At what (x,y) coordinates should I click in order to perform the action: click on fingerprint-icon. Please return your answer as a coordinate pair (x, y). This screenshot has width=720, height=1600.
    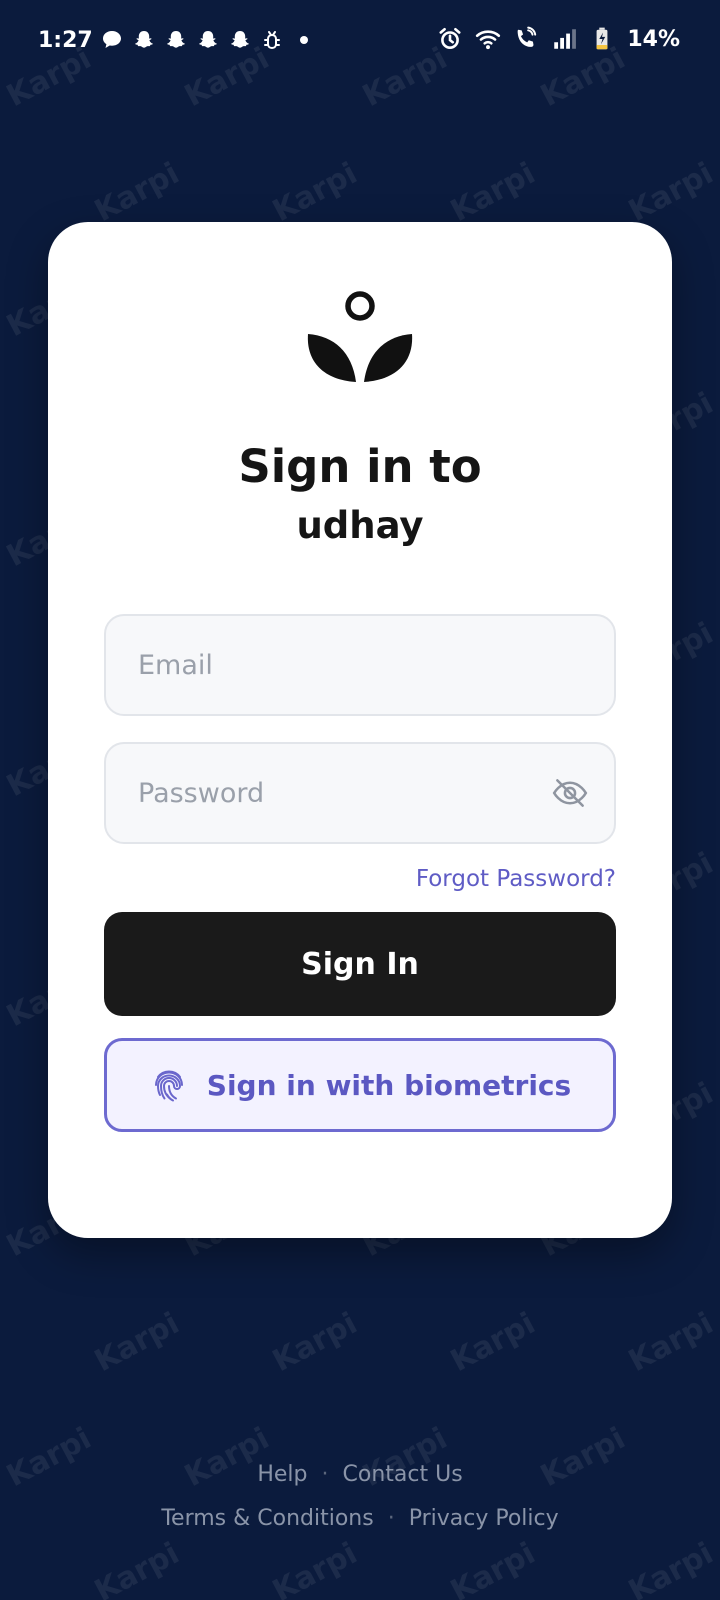
    Looking at the image, I should click on (168, 1086).